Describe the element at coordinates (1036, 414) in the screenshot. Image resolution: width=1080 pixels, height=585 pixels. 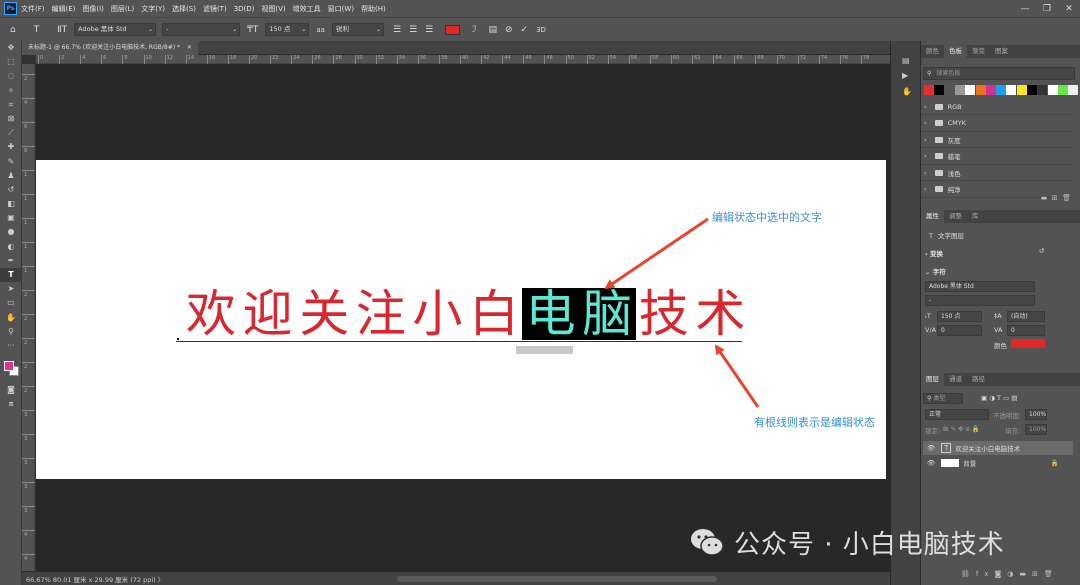
I see `opacity-field: 100%` at that location.